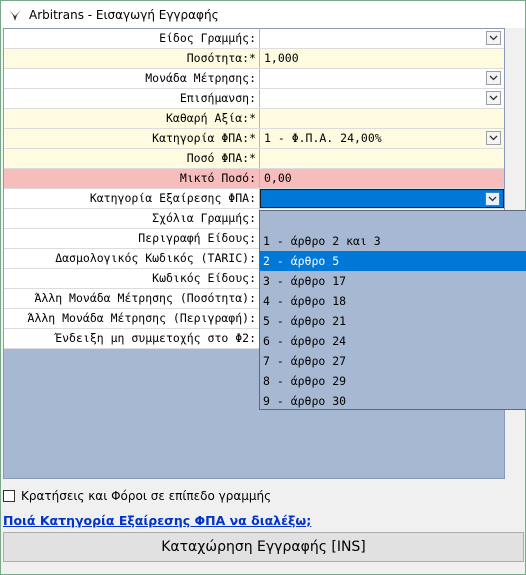  I want to click on field-select: 1 - Φ.Π.Α. 24,00%, so click(382, 138).